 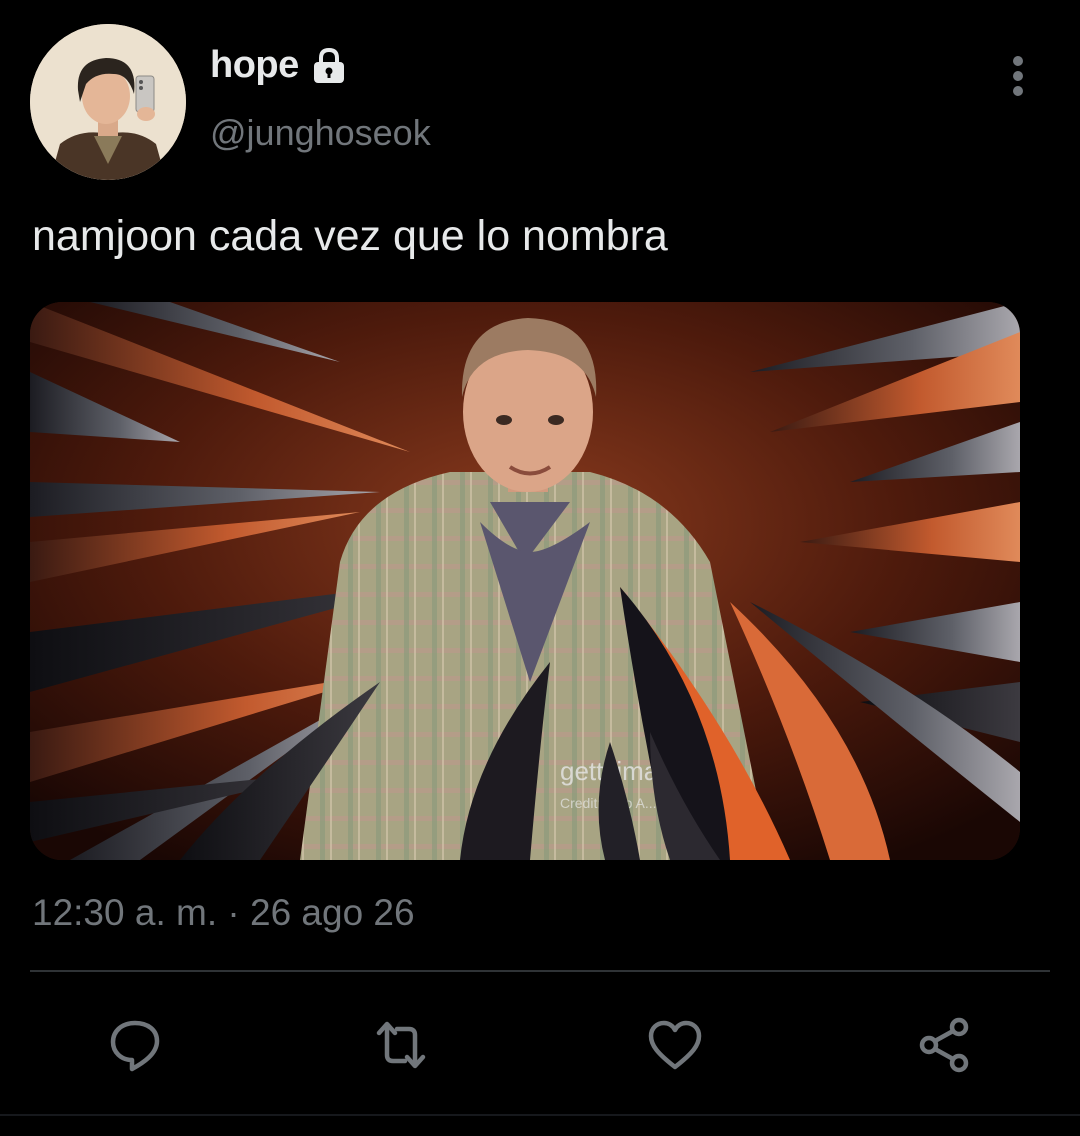 I want to click on retweet-arrows-icon, so click(x=401, y=1045).